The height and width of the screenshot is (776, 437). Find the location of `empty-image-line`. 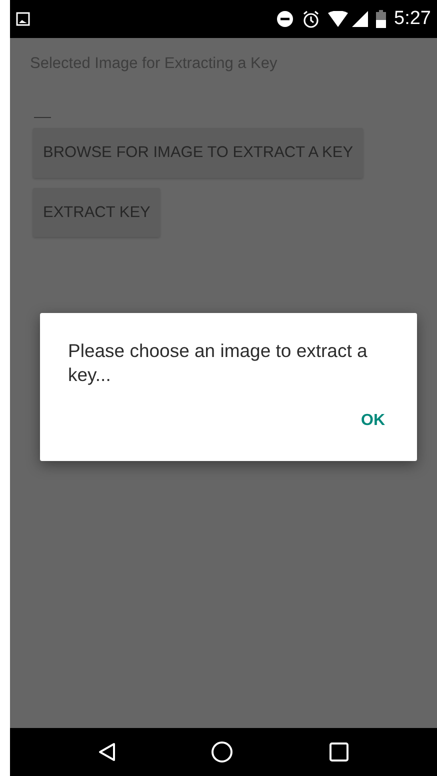

empty-image-line is located at coordinates (42, 117).